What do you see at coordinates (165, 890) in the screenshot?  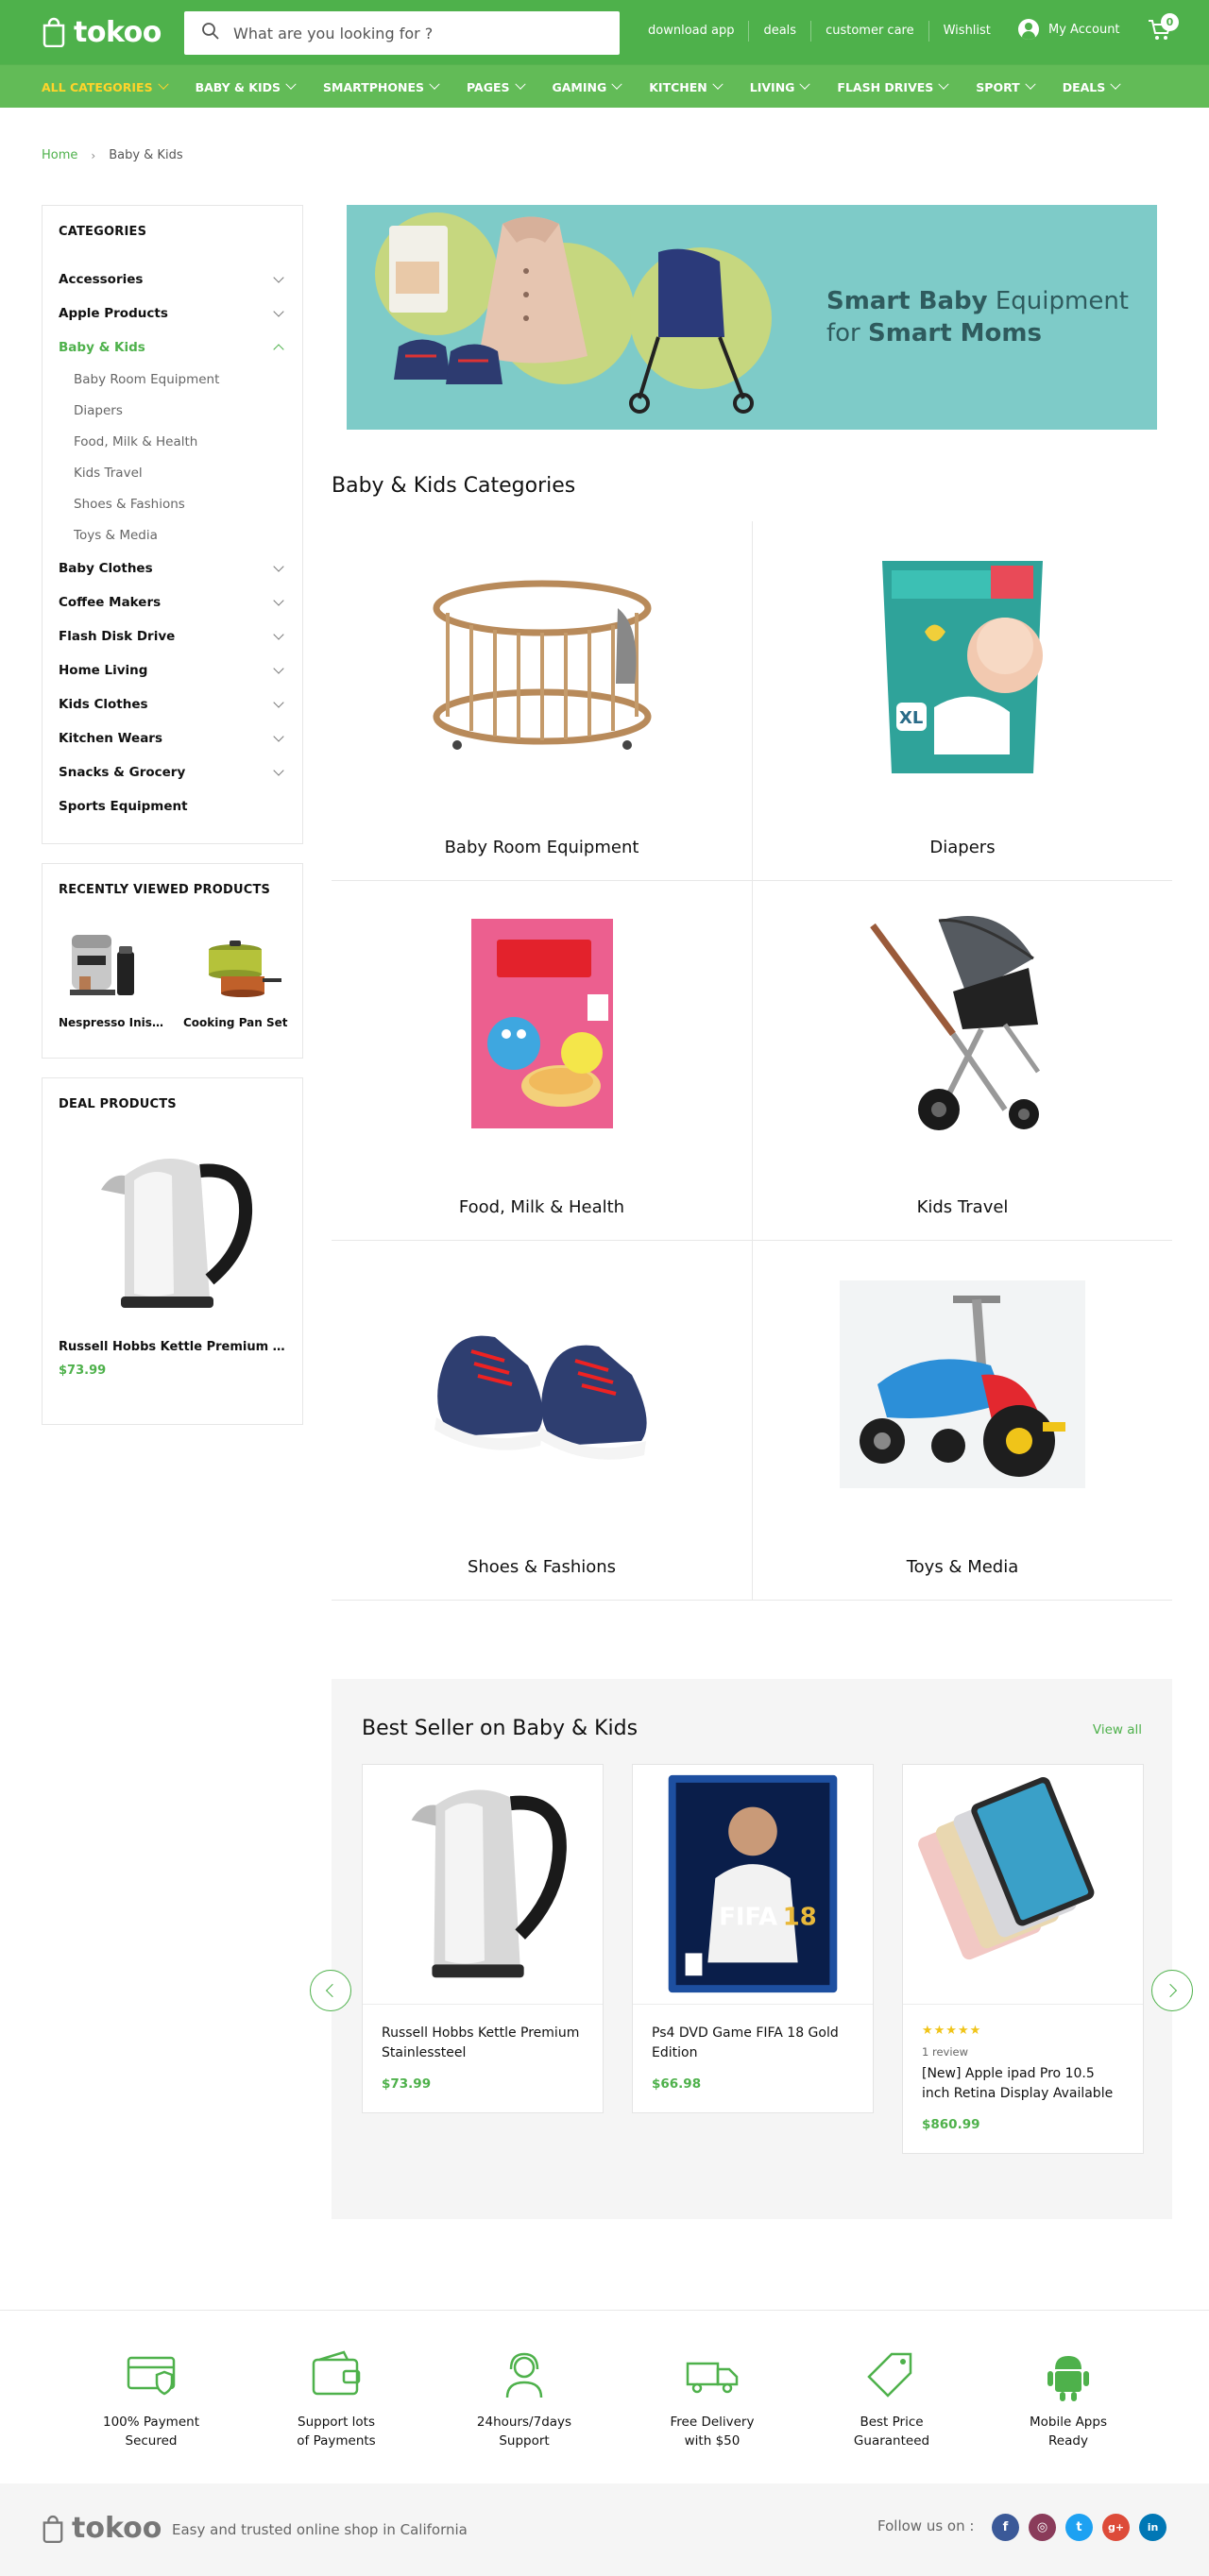 I see `recently-viewed-title: RECENTLY VIEWED PRODUCTS` at bounding box center [165, 890].